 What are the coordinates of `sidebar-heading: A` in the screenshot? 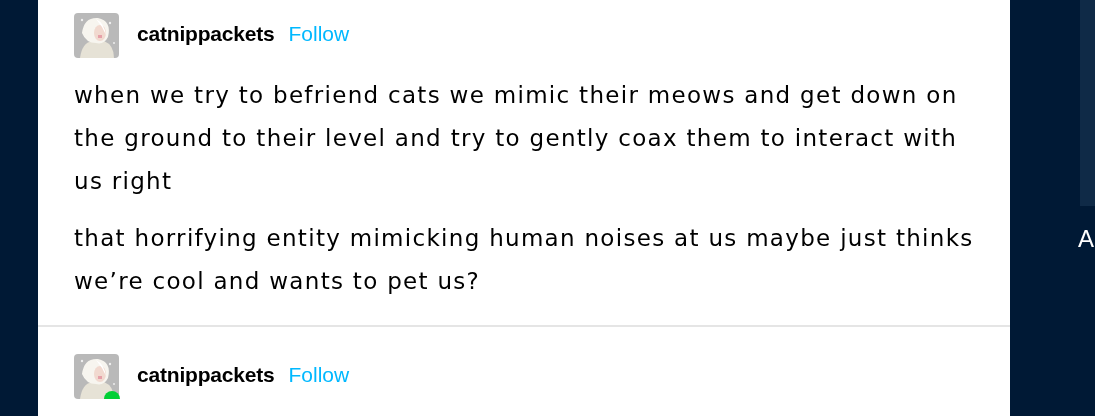 It's located at (1086, 239).